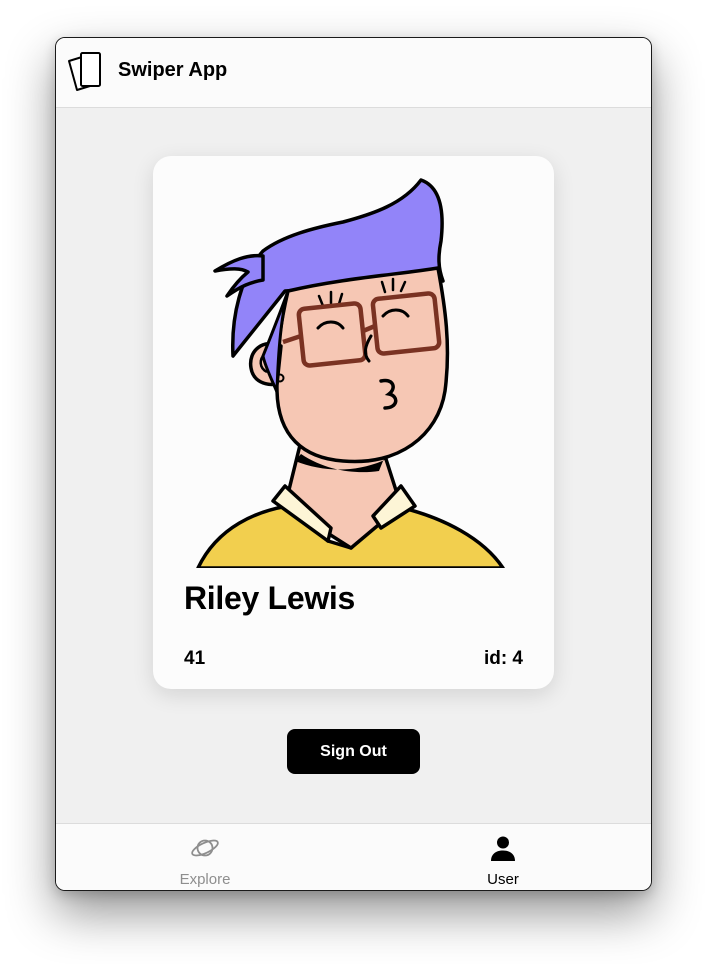 The width and height of the screenshot is (707, 964). What do you see at coordinates (84, 71) in the screenshot?
I see `cards-icon` at bounding box center [84, 71].